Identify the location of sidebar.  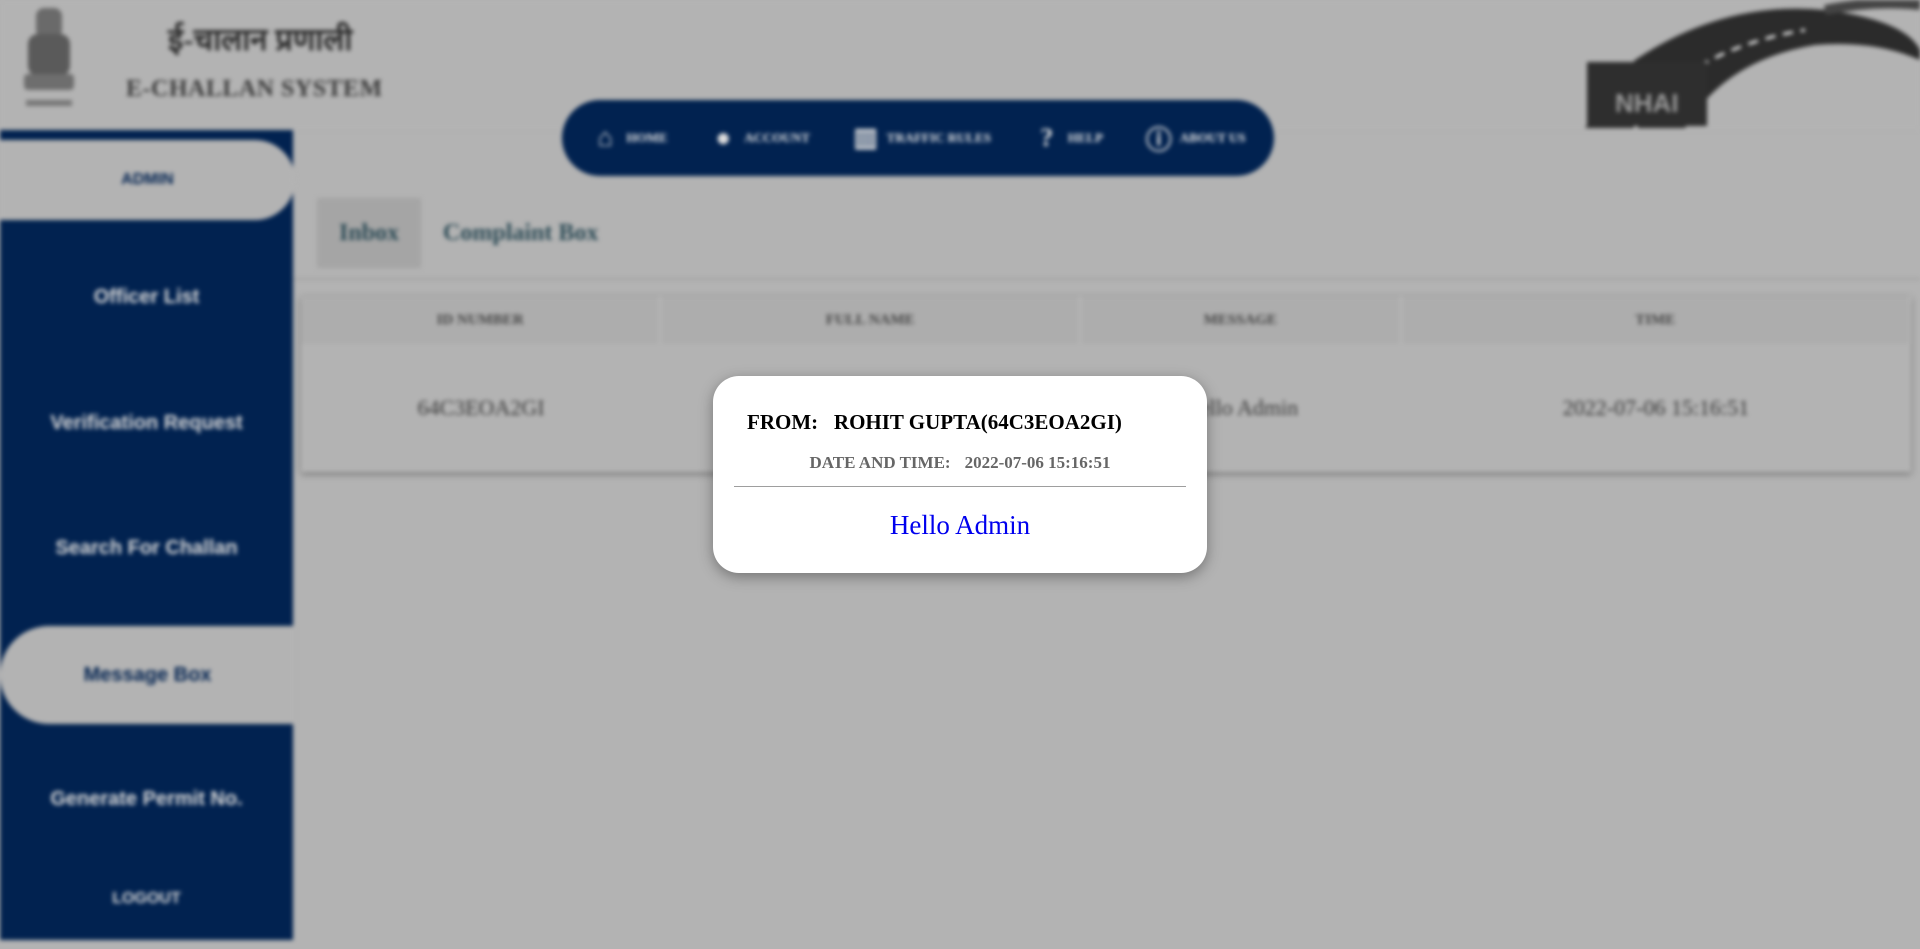
(146, 535).